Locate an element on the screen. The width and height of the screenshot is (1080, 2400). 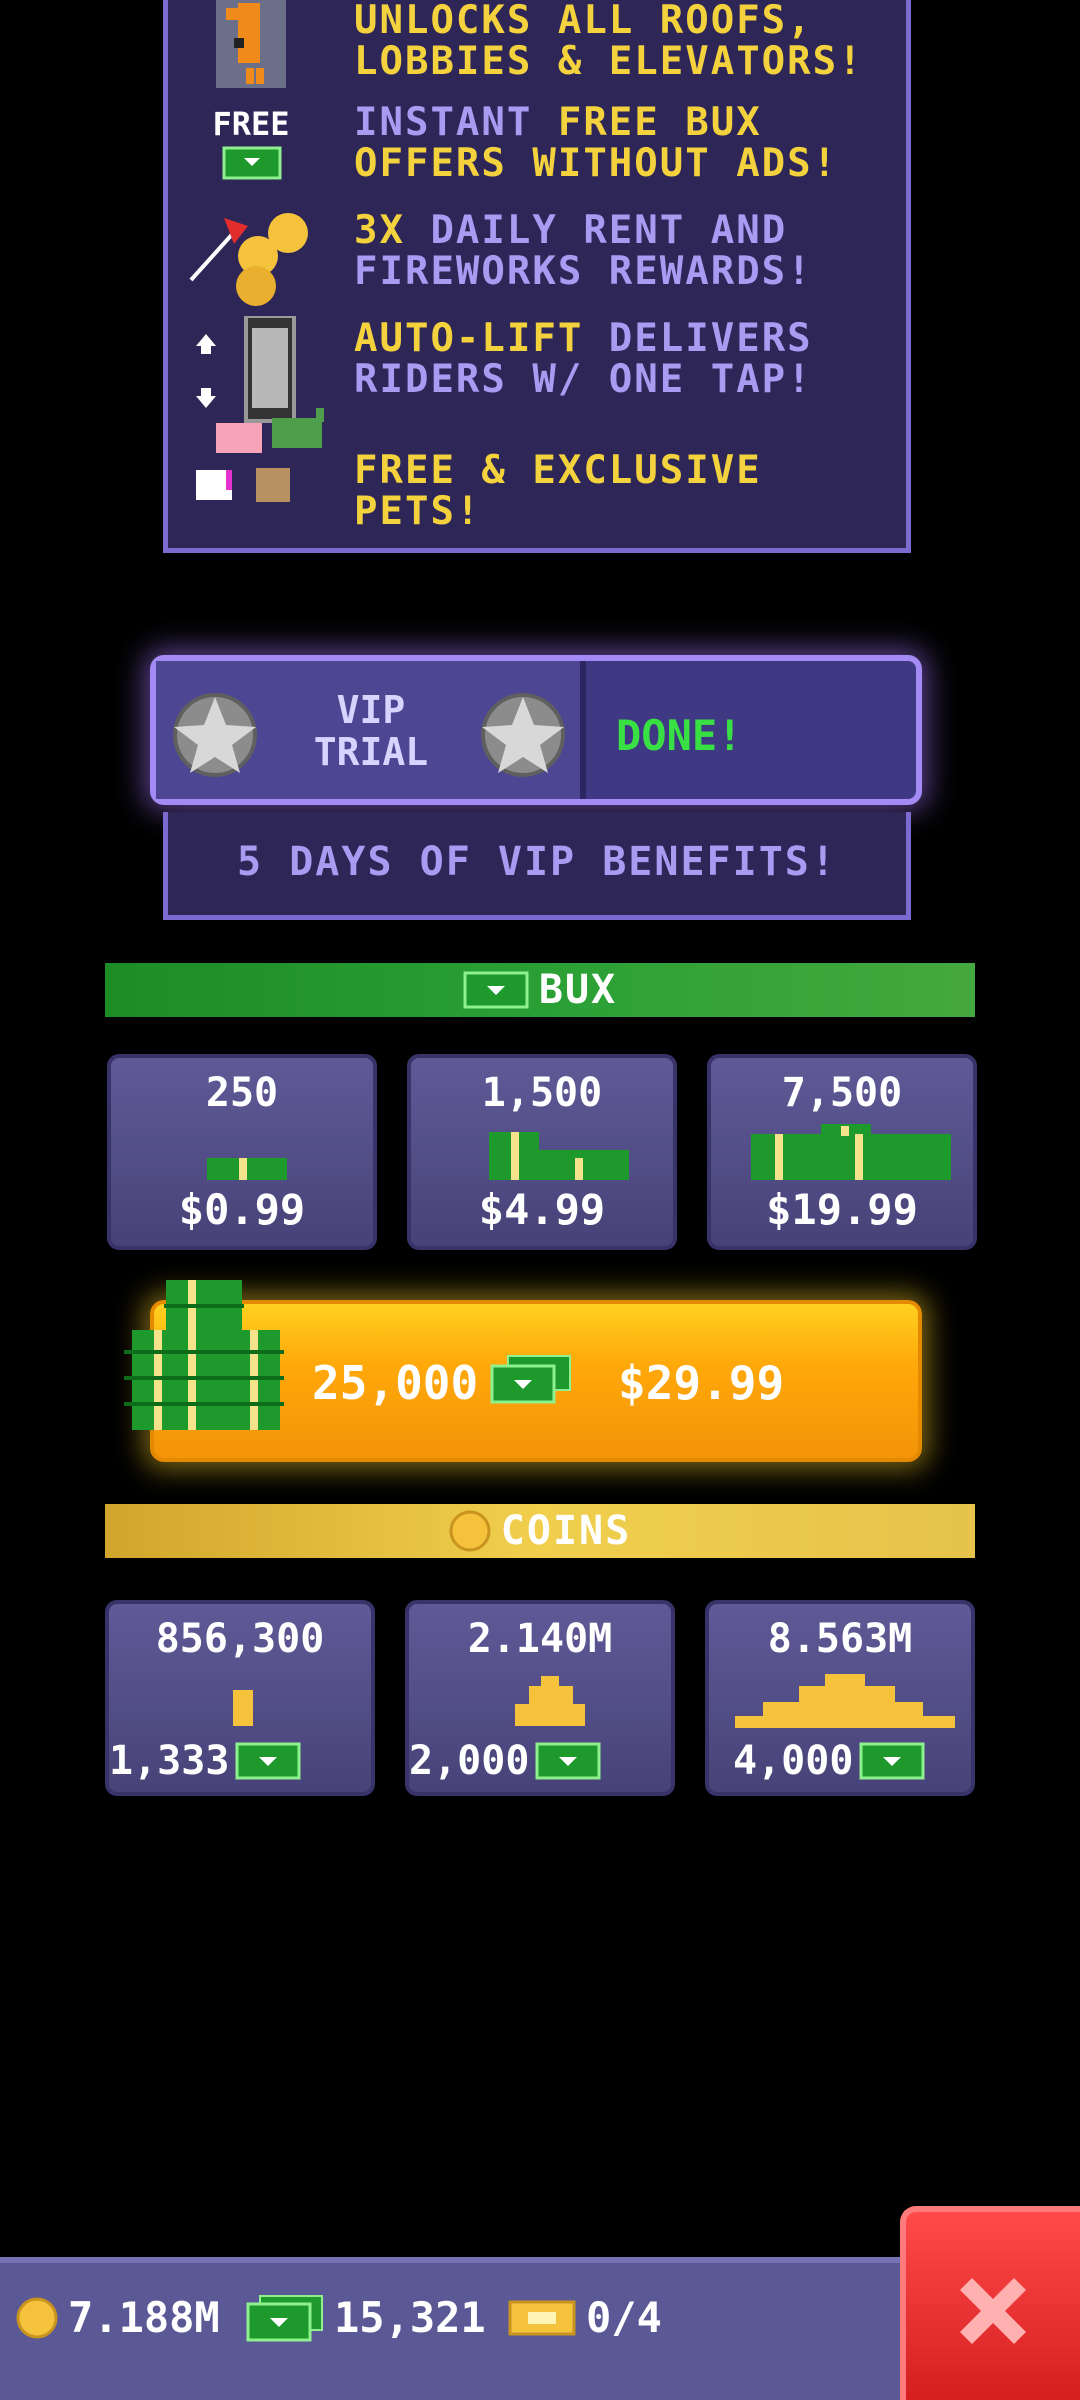
close-icon is located at coordinates (993, 2311).